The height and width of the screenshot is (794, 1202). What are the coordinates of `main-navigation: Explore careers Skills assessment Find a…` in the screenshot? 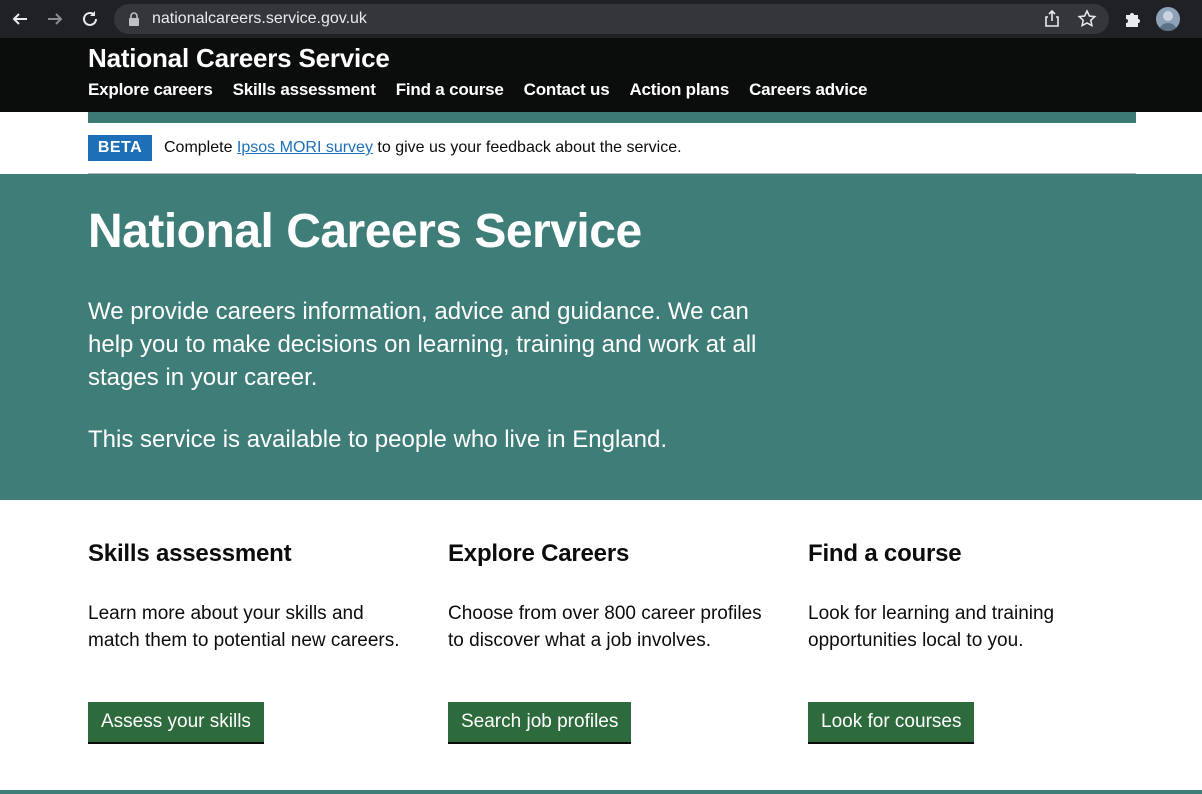 It's located at (477, 90).